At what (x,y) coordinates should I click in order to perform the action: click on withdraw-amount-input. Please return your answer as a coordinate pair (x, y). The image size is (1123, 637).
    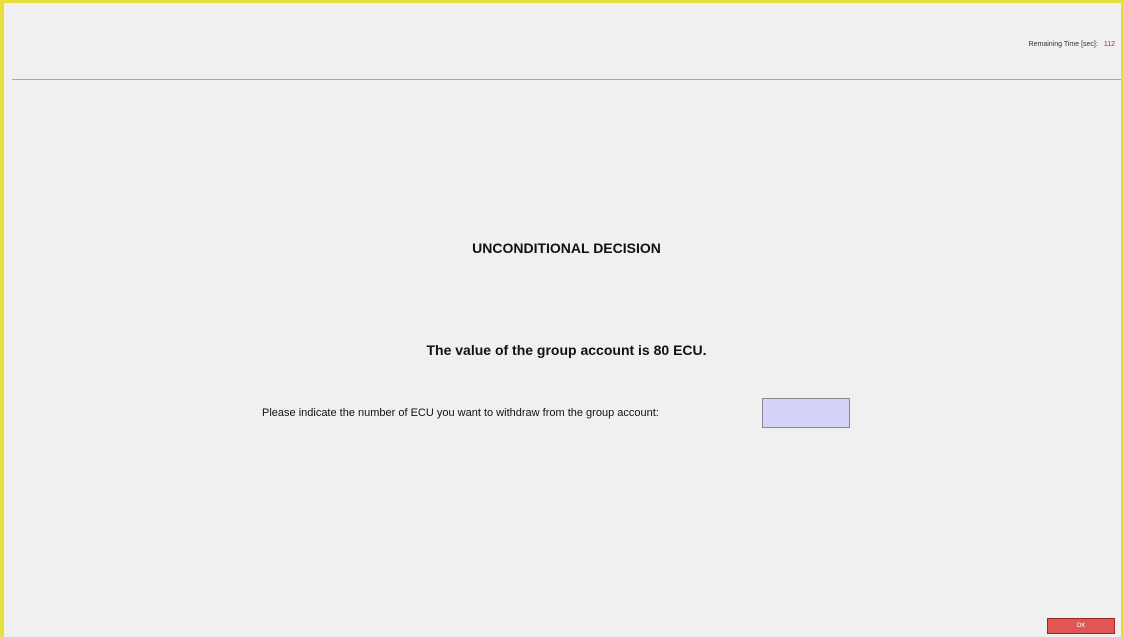
    Looking at the image, I should click on (806, 413).